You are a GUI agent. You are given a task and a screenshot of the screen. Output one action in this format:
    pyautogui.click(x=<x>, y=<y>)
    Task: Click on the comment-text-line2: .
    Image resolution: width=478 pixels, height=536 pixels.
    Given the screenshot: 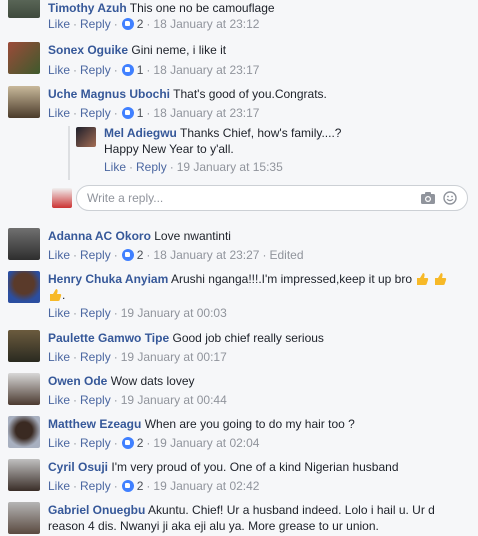 What is the action you would take?
    pyautogui.click(x=64, y=295)
    